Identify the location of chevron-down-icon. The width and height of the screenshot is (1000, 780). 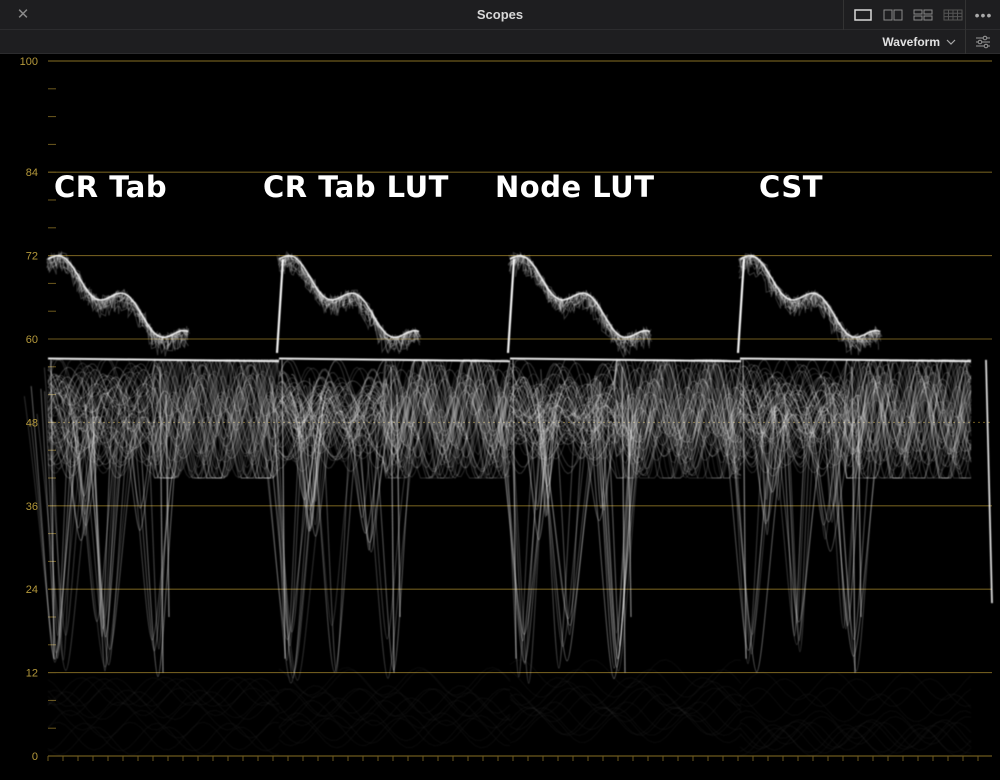
(951, 42).